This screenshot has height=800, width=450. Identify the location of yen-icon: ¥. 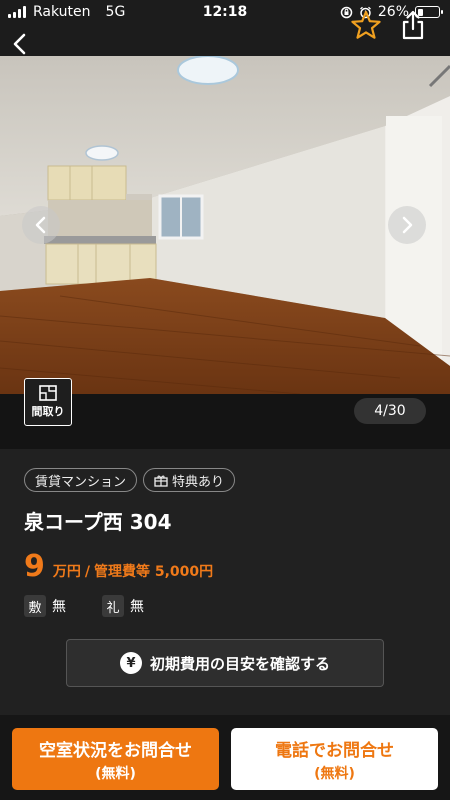
(130, 663).